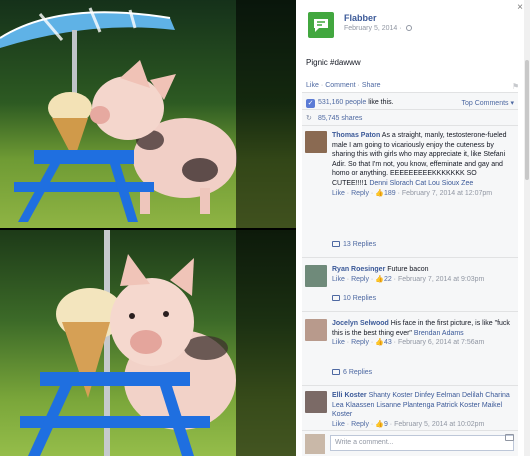 The height and width of the screenshot is (456, 530). I want to click on scrollbar-thumb, so click(527, 120).